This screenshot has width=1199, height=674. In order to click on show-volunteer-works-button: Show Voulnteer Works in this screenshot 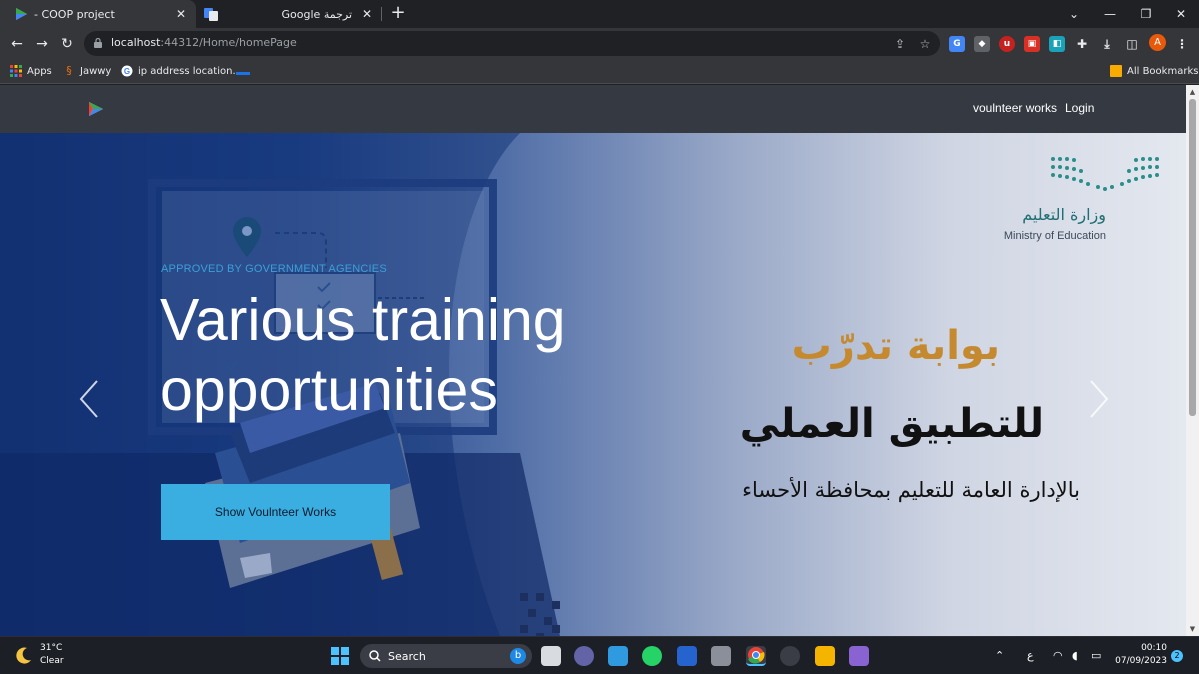, I will do `click(275, 512)`.